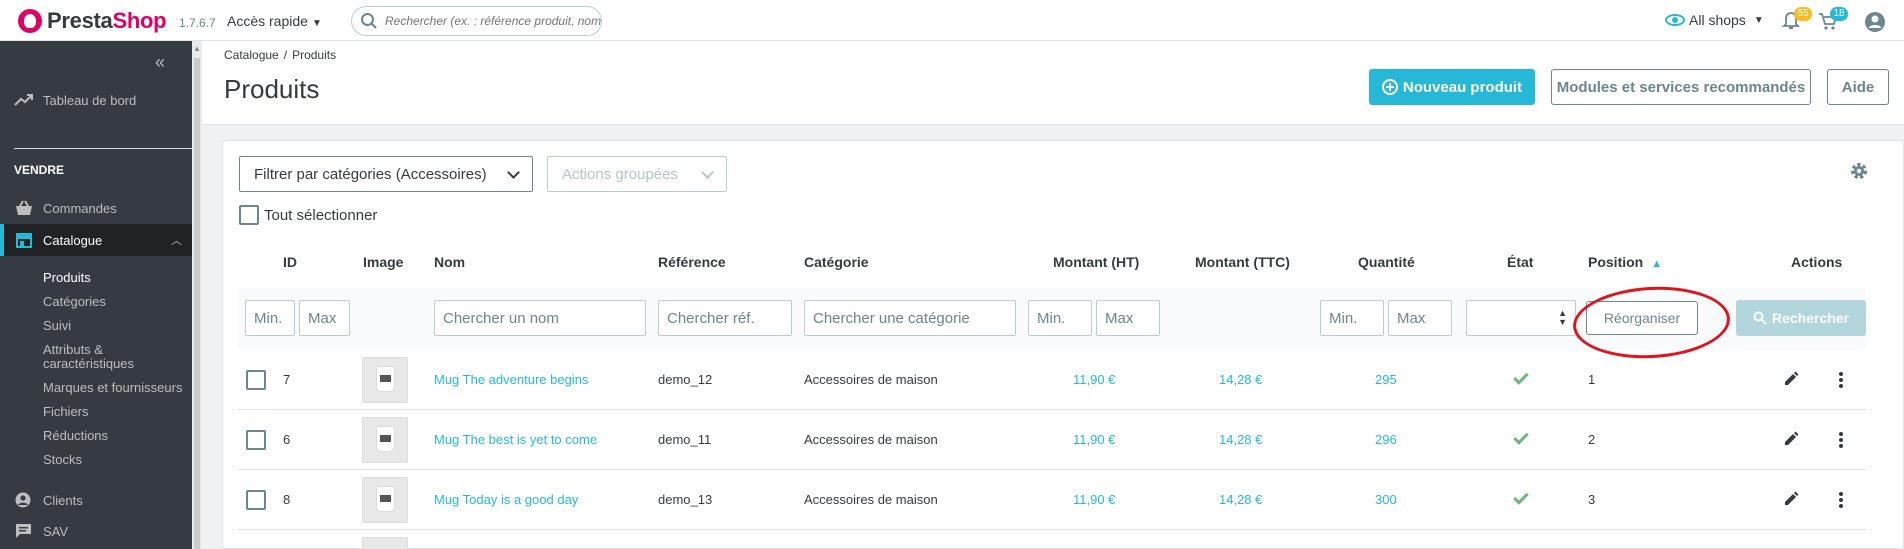 This screenshot has width=1904, height=549. I want to click on id-max-input: Max, so click(324, 318).